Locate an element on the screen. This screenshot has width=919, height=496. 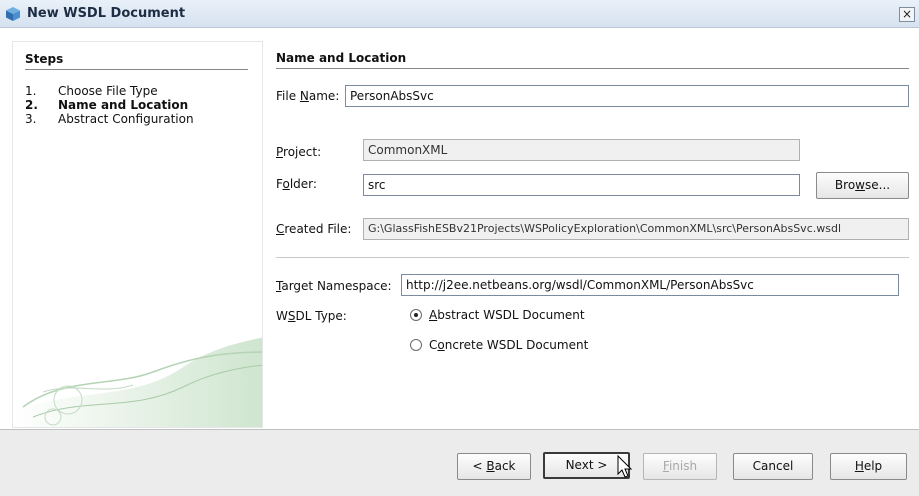
mouse-pointer-icon is located at coordinates (625, 466).